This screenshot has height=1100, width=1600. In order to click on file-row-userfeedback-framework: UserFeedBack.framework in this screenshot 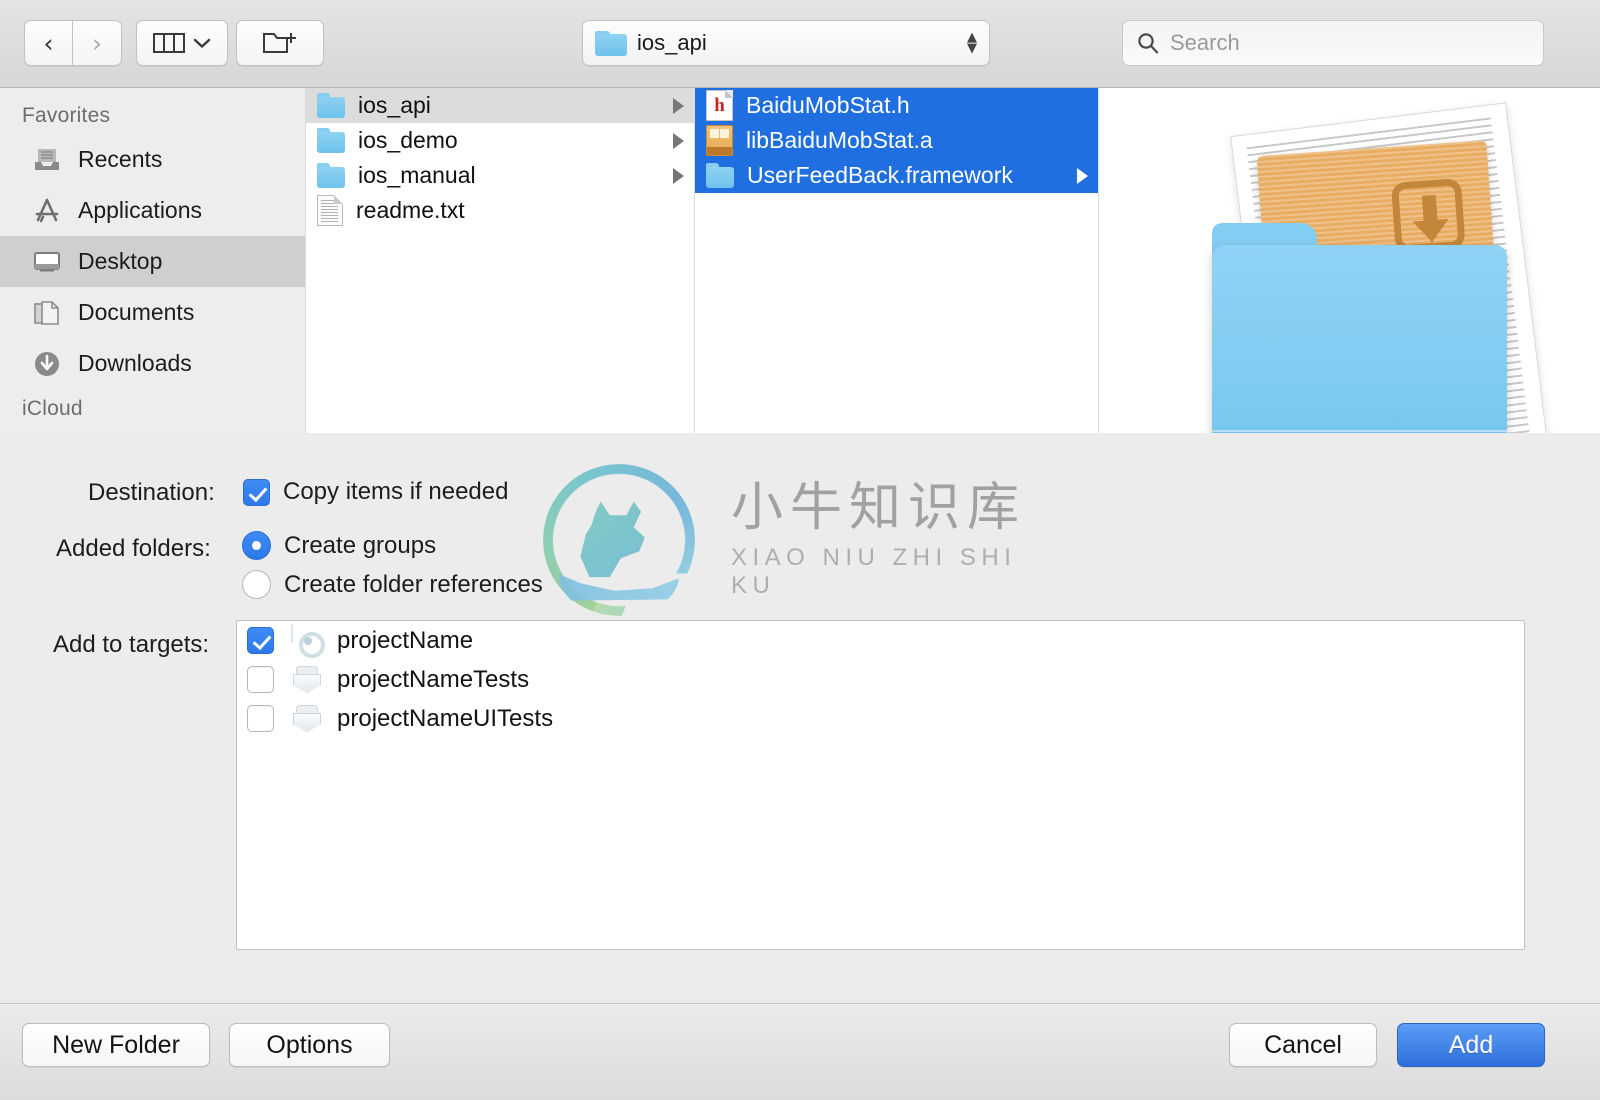, I will do `click(896, 175)`.